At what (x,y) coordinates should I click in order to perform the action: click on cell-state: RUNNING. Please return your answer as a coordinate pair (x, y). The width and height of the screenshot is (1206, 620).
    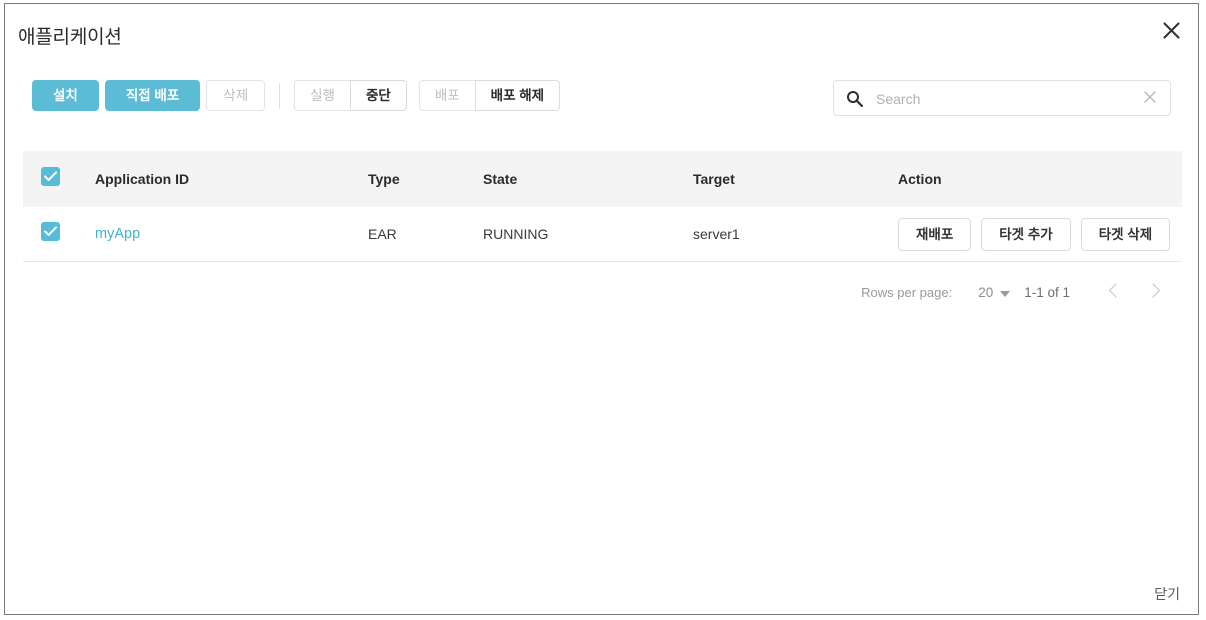
    Looking at the image, I should click on (516, 234).